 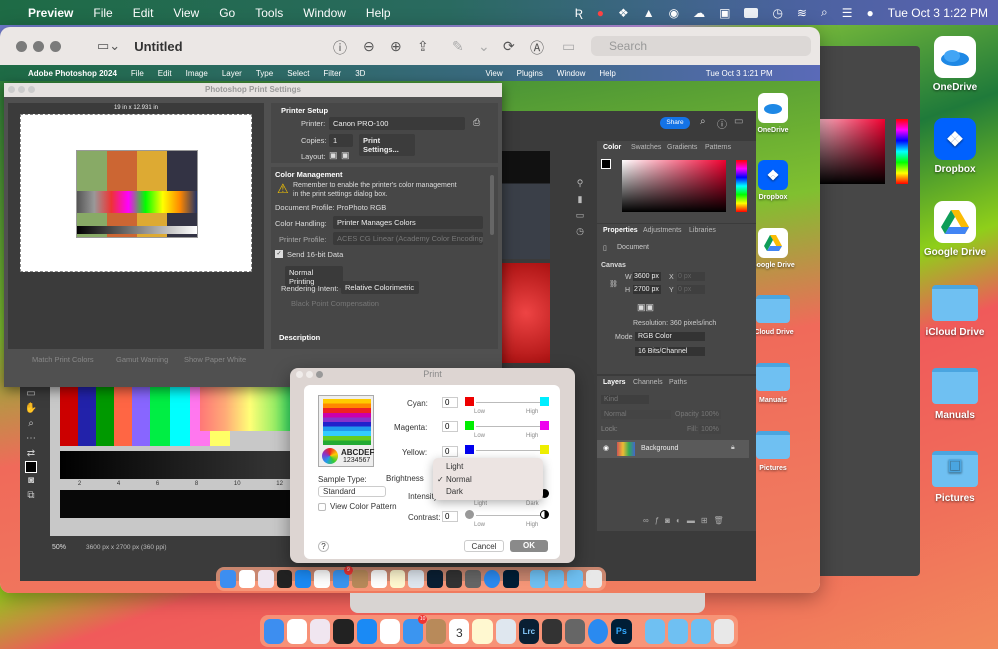 I want to click on tab-gradients: Gradients, so click(x=682, y=148).